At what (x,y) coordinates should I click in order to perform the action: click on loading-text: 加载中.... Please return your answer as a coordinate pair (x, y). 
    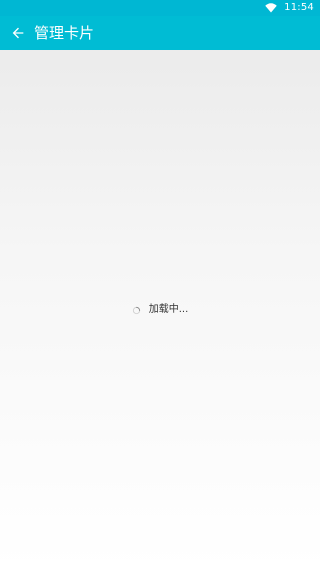
    Looking at the image, I should click on (168, 309).